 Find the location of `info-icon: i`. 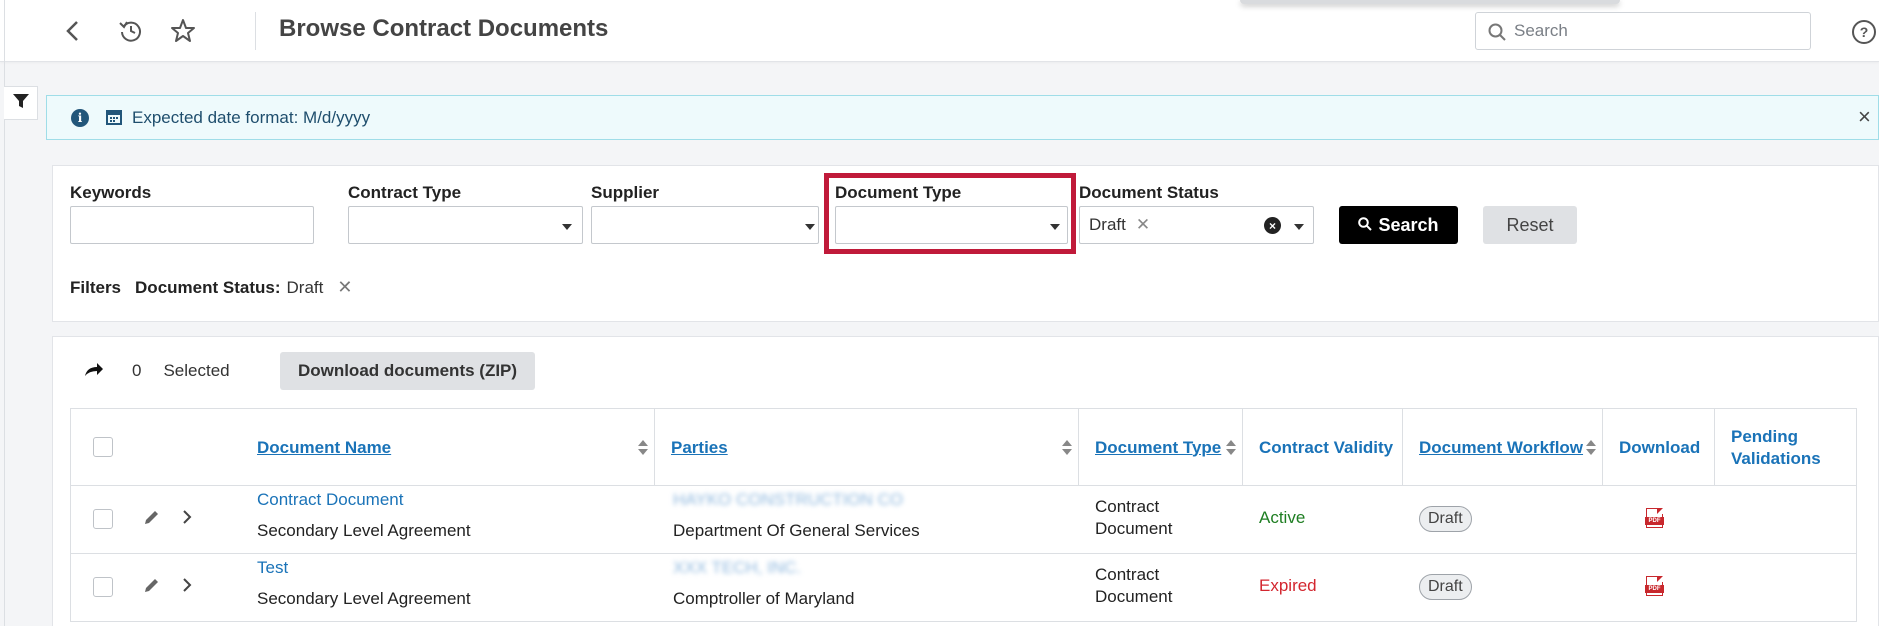

info-icon: i is located at coordinates (80, 118).